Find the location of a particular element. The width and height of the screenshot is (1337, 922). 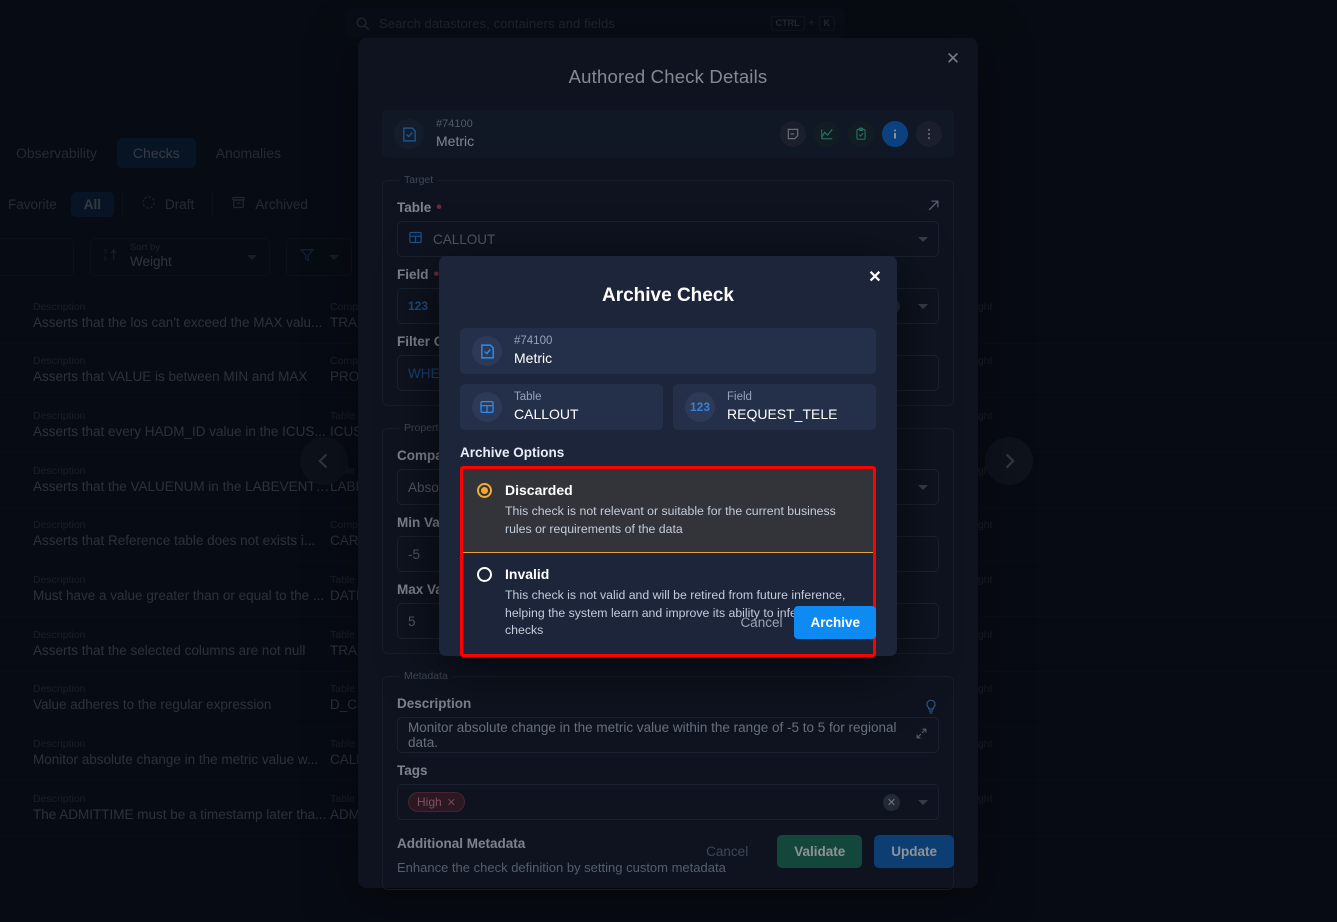

radio-unselected-icon is located at coordinates (484, 575).